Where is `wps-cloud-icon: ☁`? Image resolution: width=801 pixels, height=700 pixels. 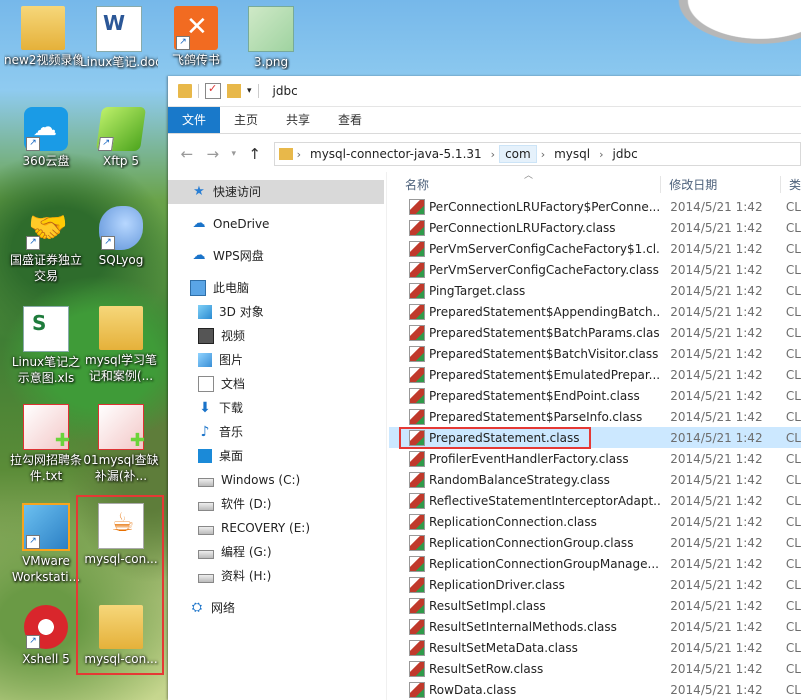
wps-cloud-icon: ☁ is located at coordinates (199, 255).